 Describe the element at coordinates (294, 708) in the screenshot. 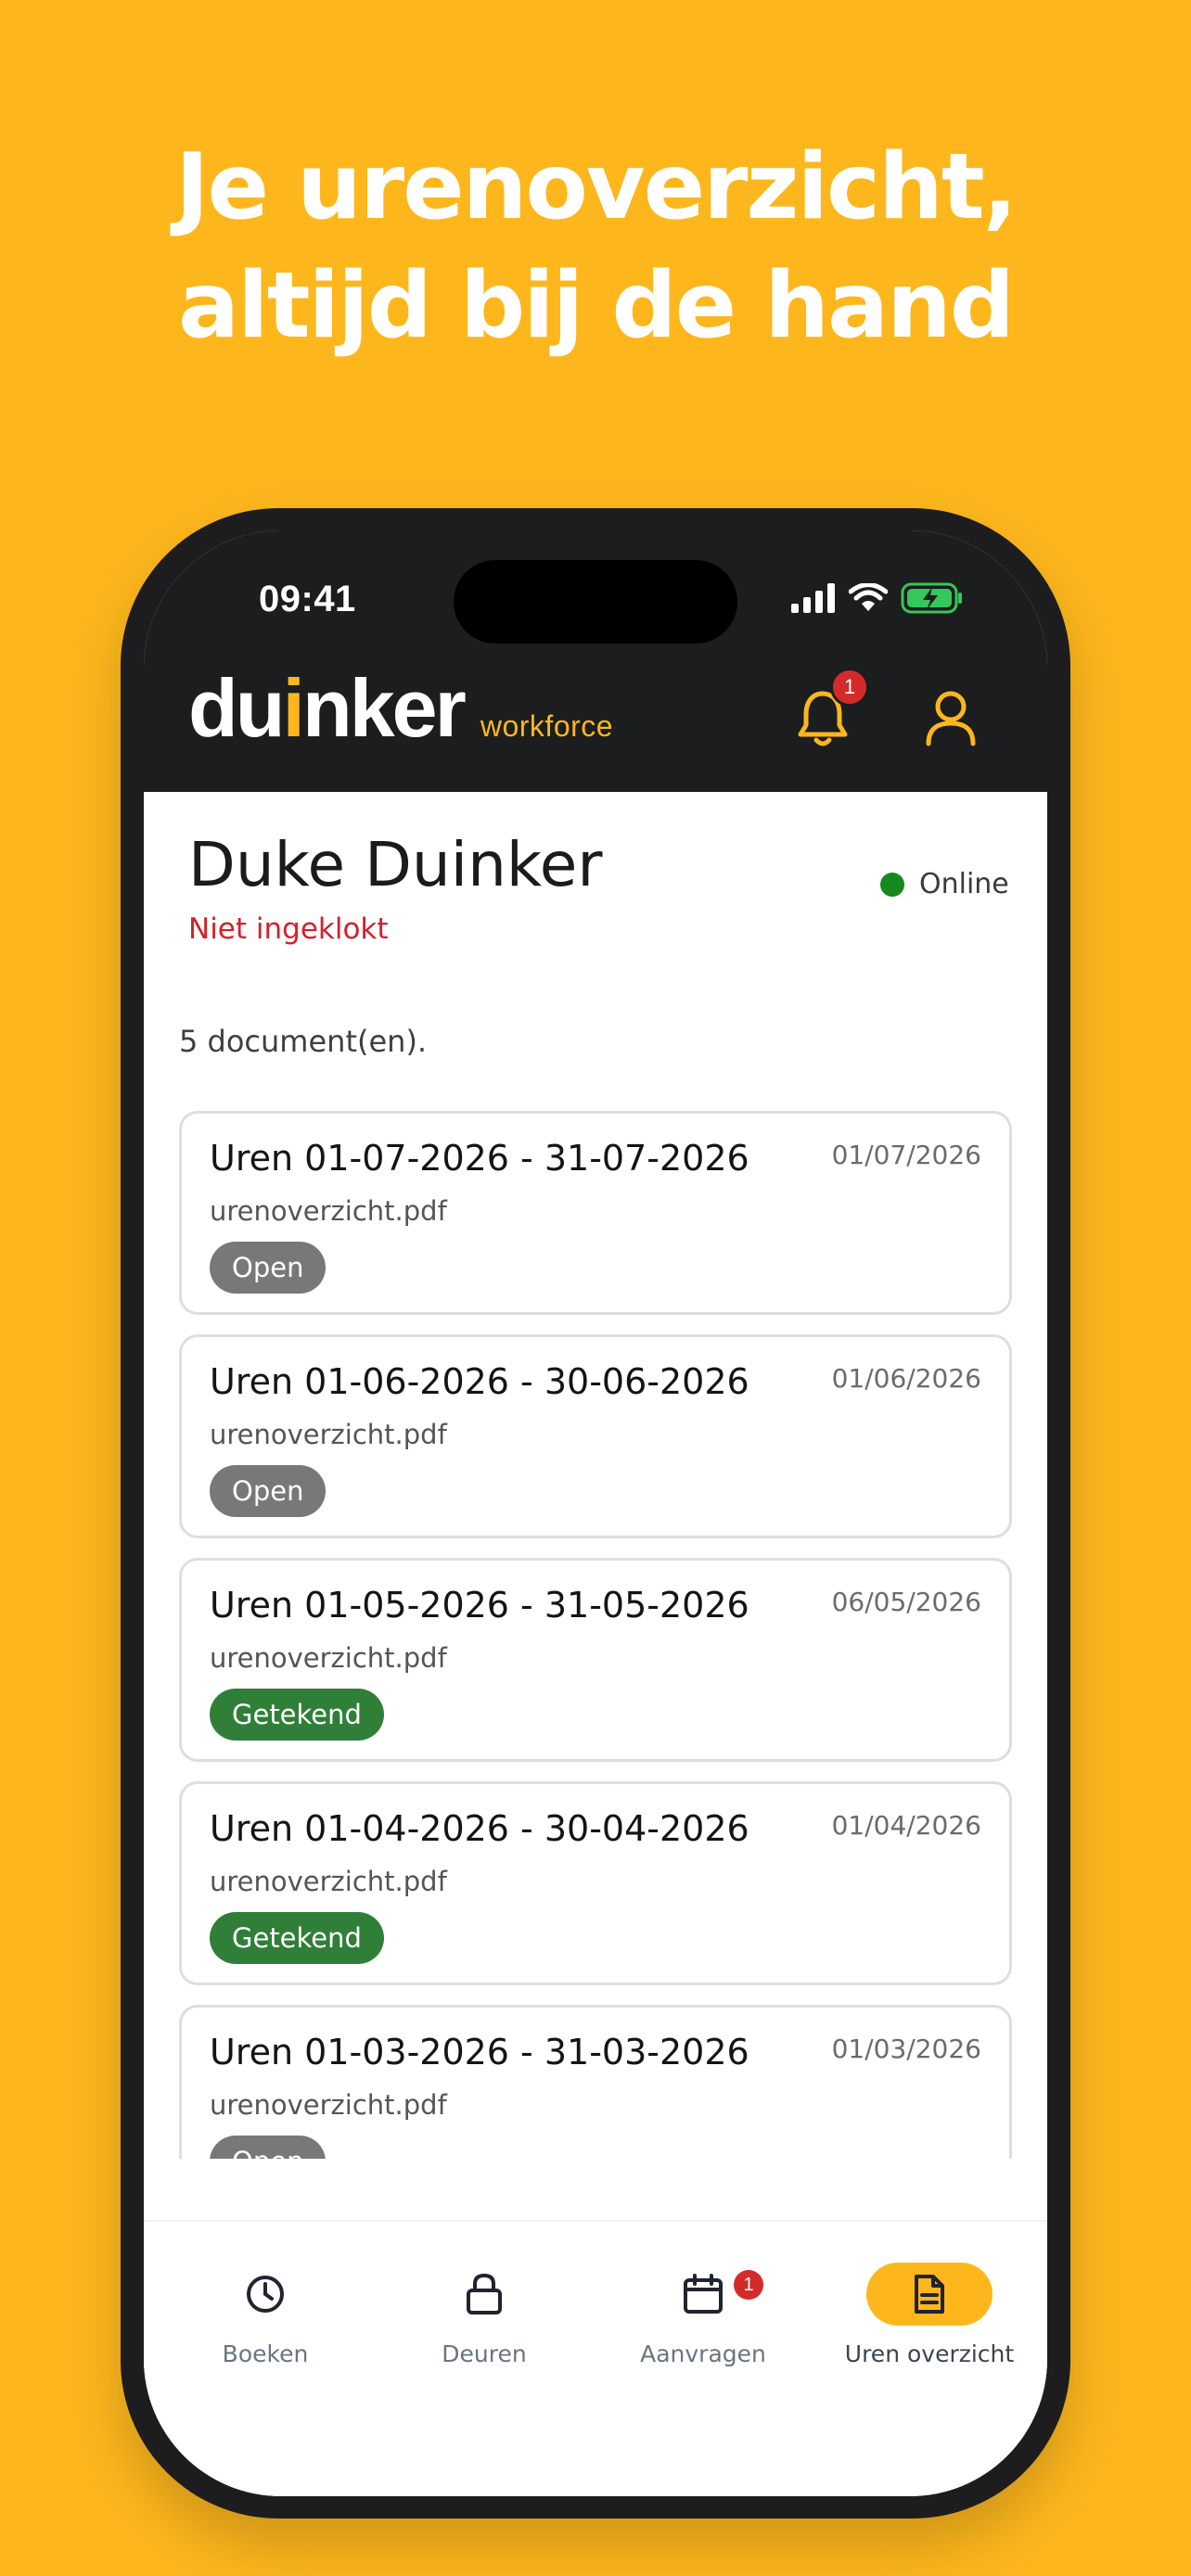

I see `brand-part-accent: i` at that location.